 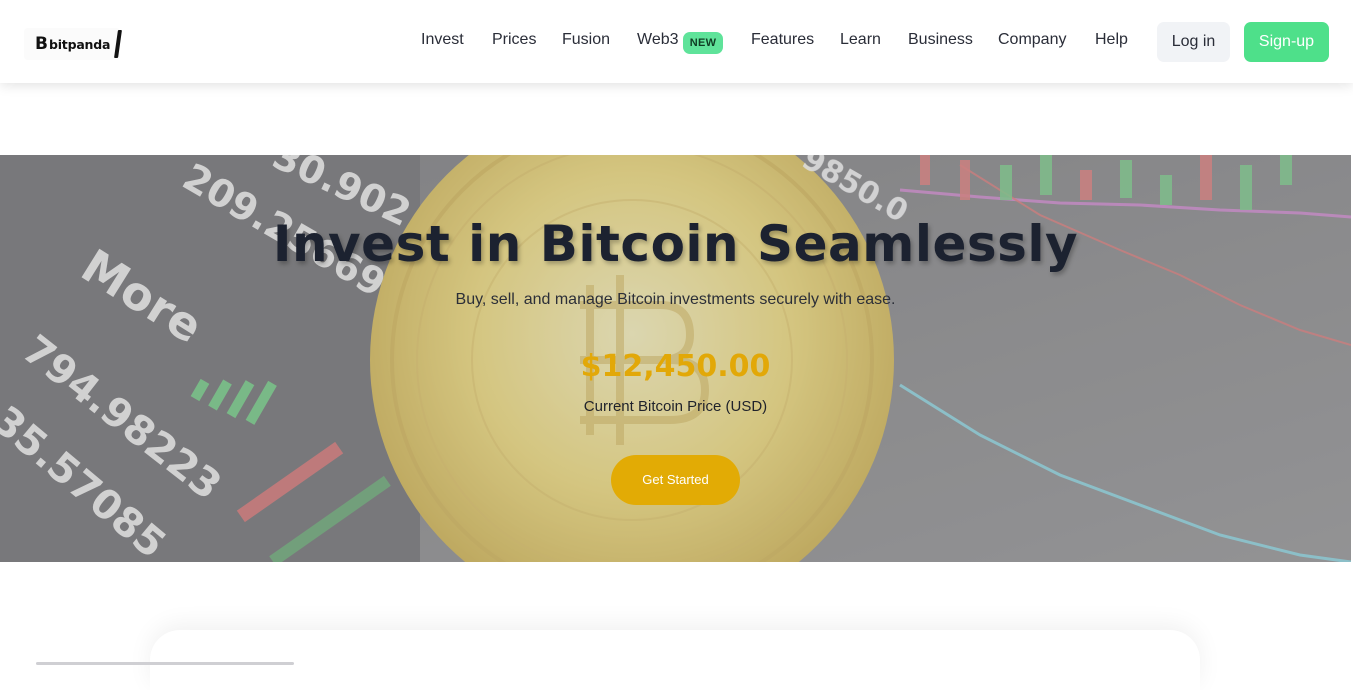 I want to click on get-started-button: Get Started, so click(x=675, y=480).